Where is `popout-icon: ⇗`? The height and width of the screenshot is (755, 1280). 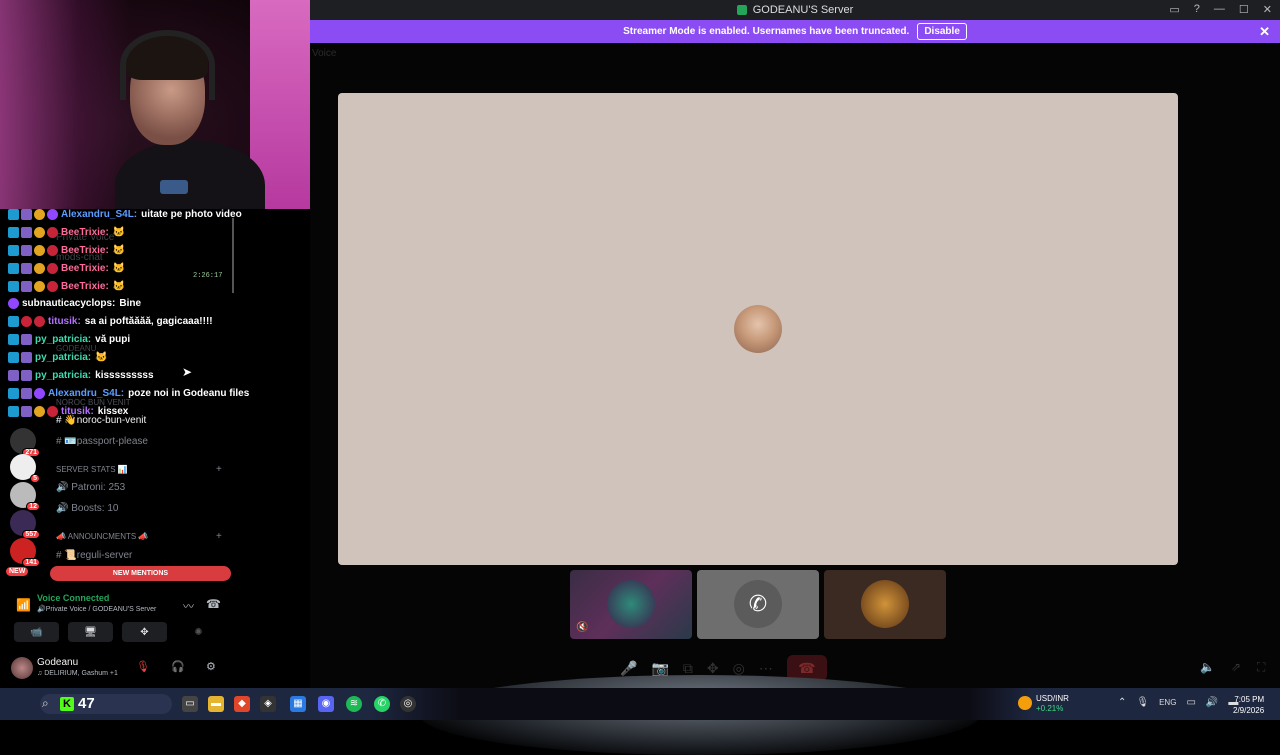 popout-icon: ⇗ is located at coordinates (1236, 667).